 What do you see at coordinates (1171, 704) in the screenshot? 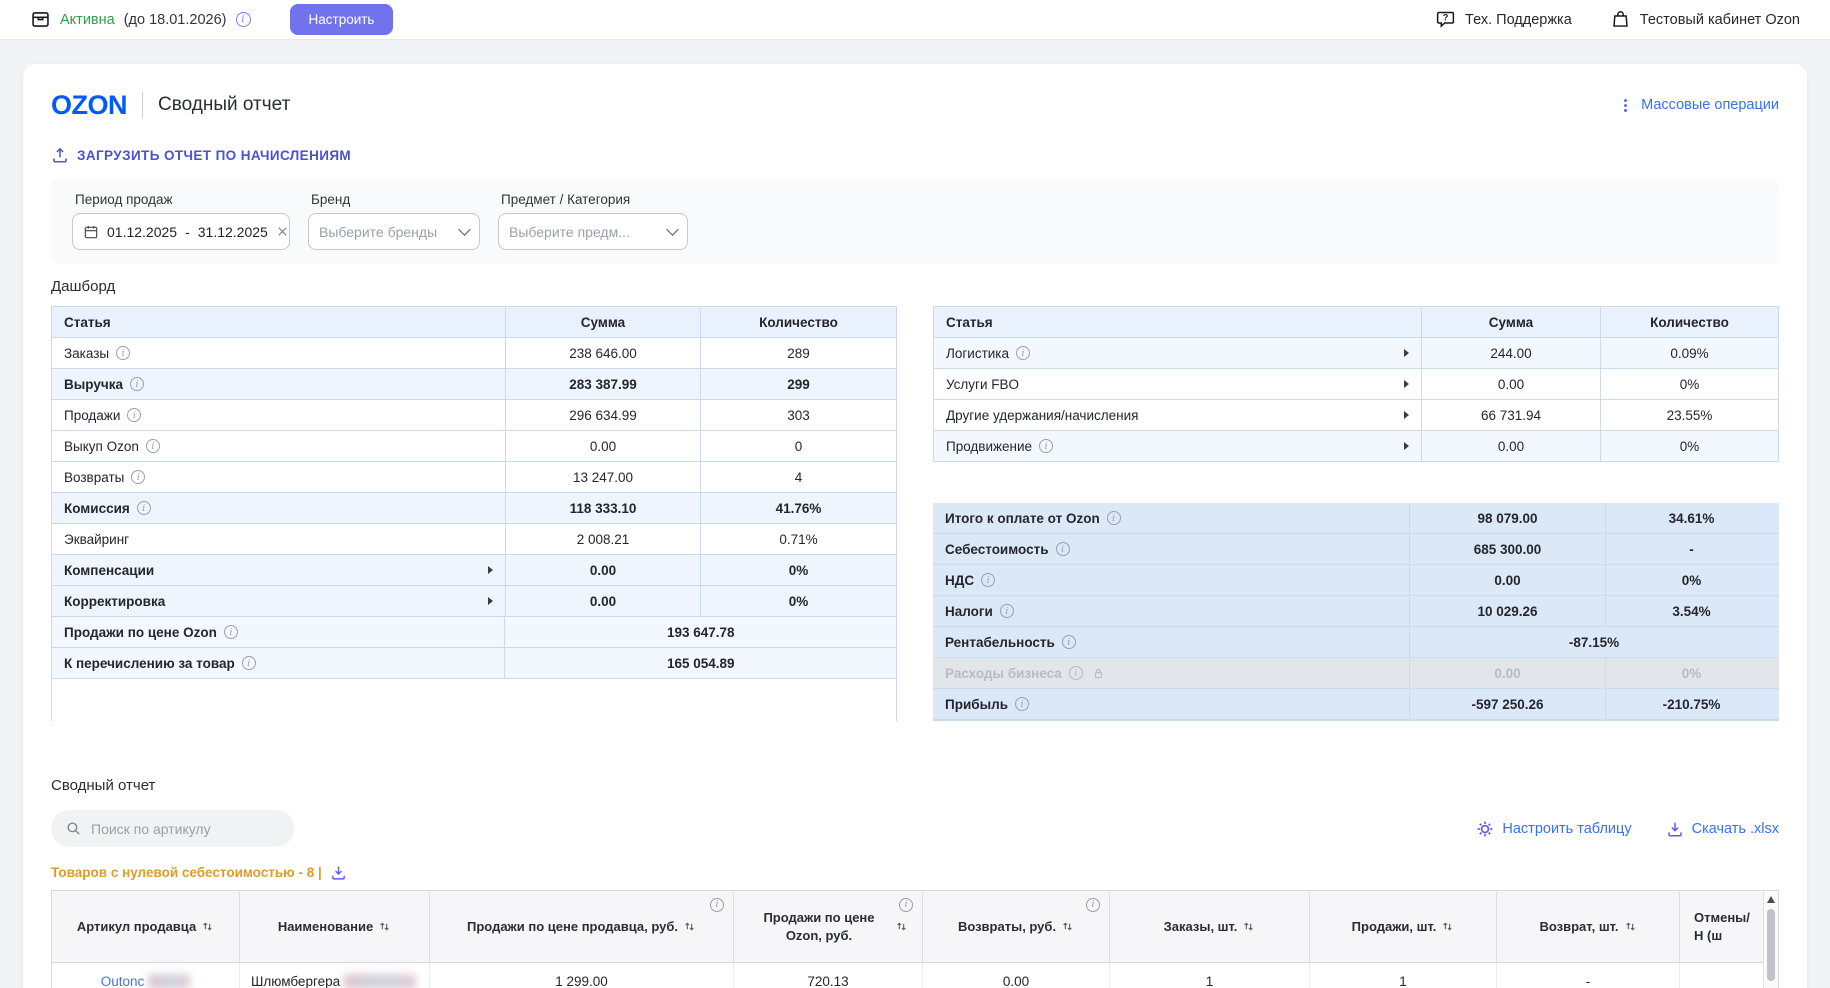
I see `article-cell: Прибыль` at bounding box center [1171, 704].